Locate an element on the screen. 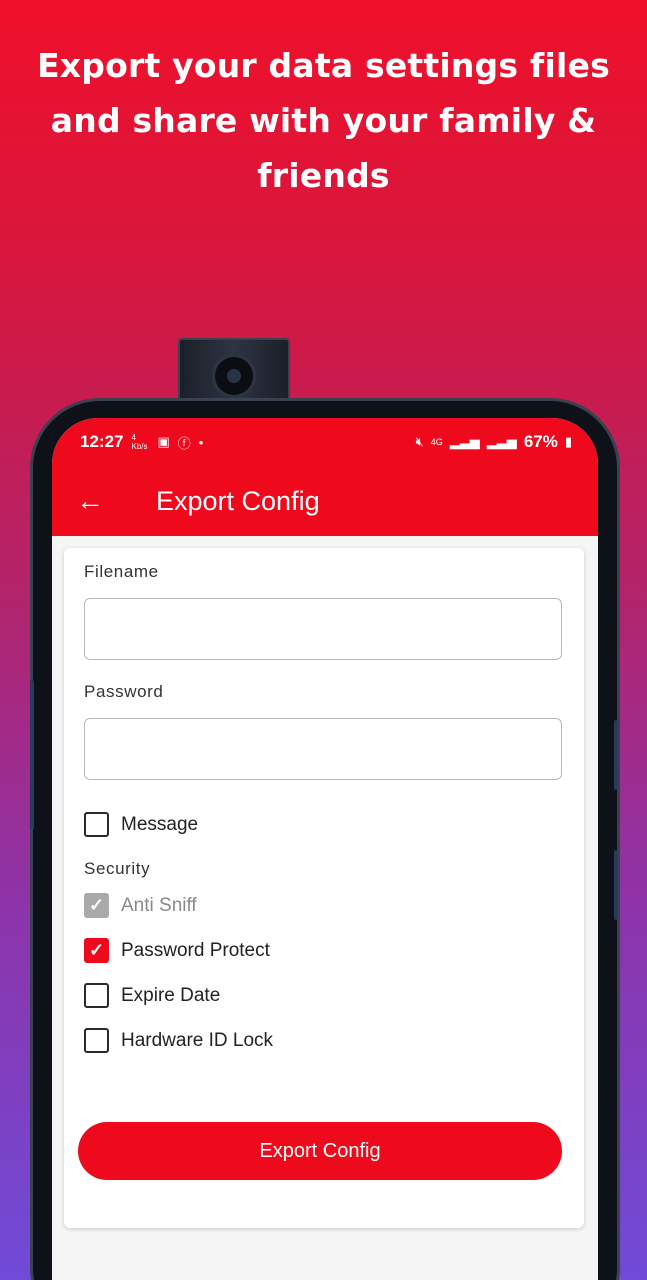 This screenshot has width=647, height=1280. signal-2-icon: ▂▃▅ is located at coordinates (501, 441).